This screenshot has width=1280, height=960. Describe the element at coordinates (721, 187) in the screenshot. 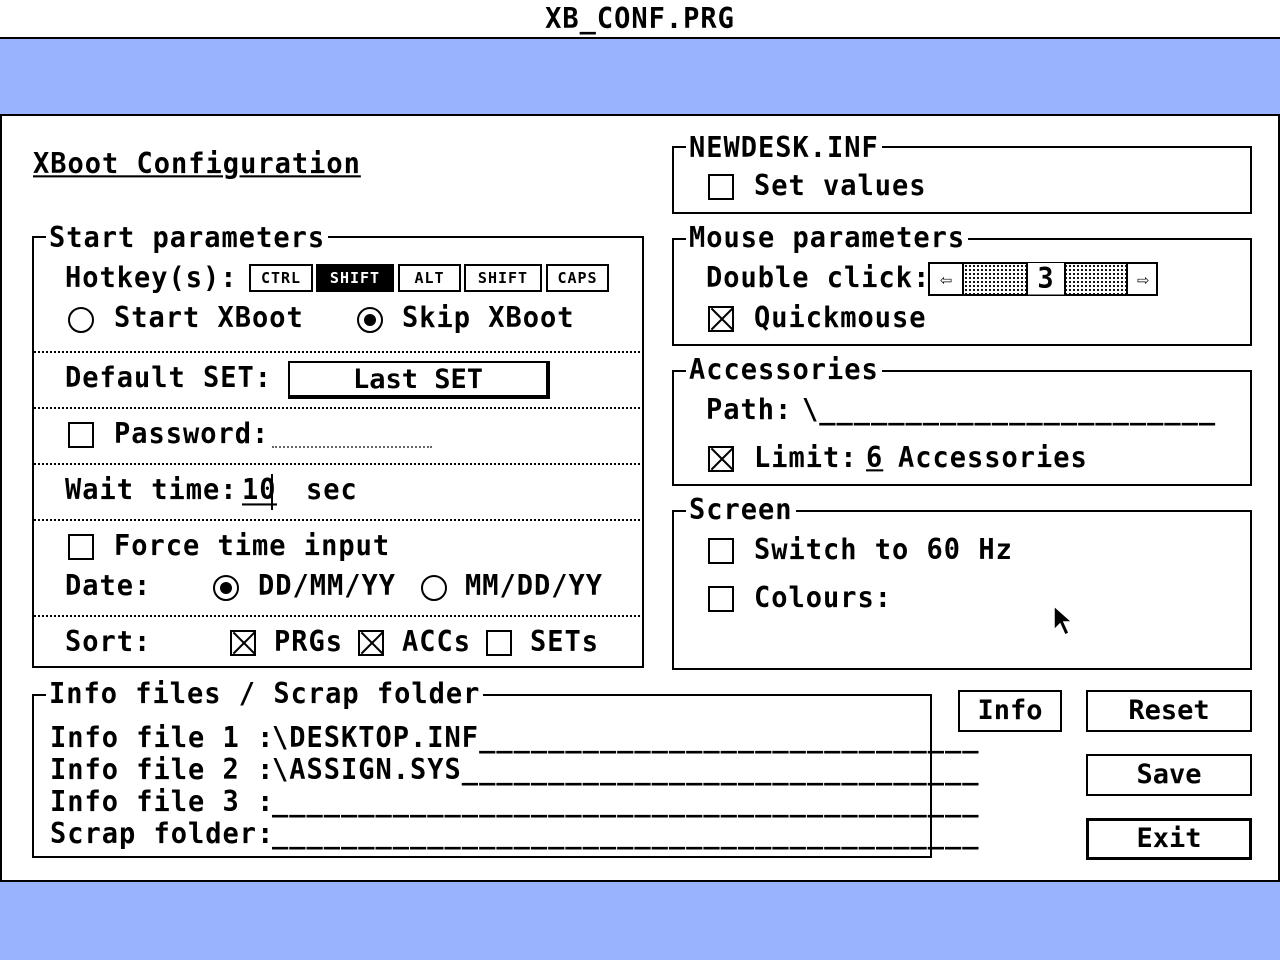

I see `set-values-checkbox` at that location.